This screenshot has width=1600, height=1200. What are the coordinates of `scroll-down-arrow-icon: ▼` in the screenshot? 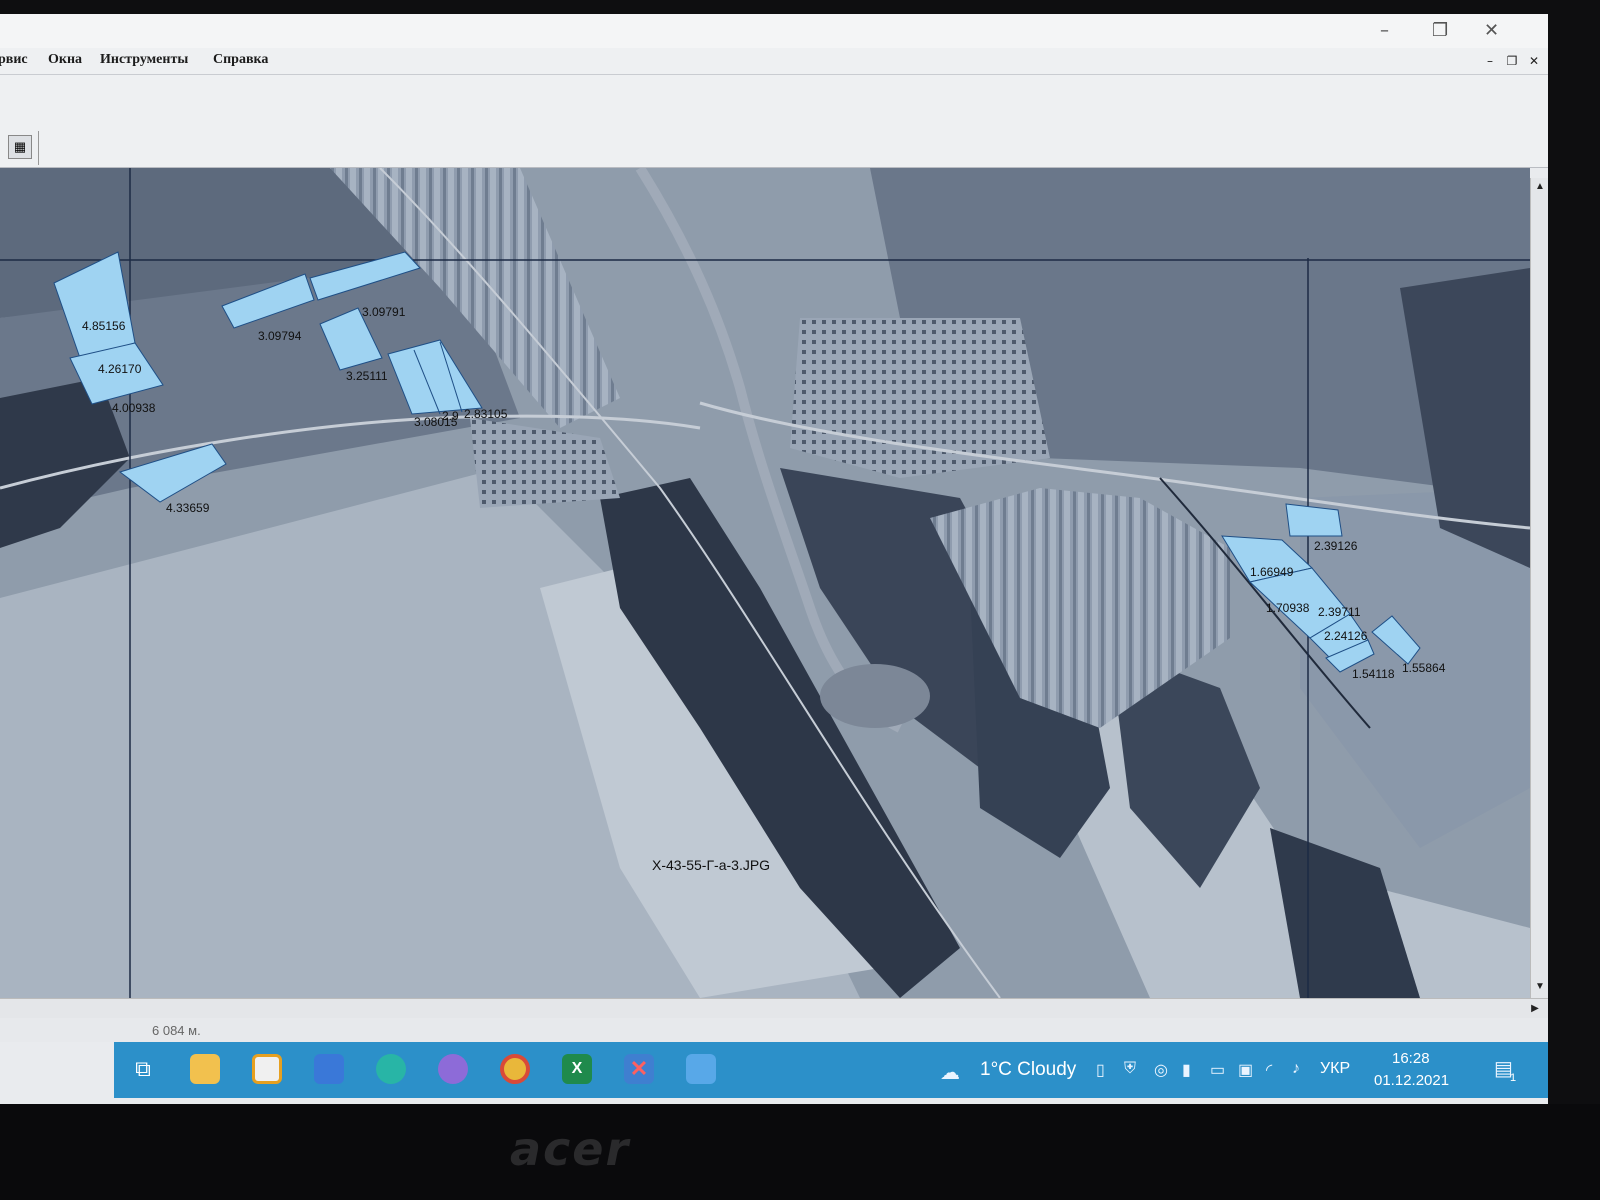 It's located at (1540, 987).